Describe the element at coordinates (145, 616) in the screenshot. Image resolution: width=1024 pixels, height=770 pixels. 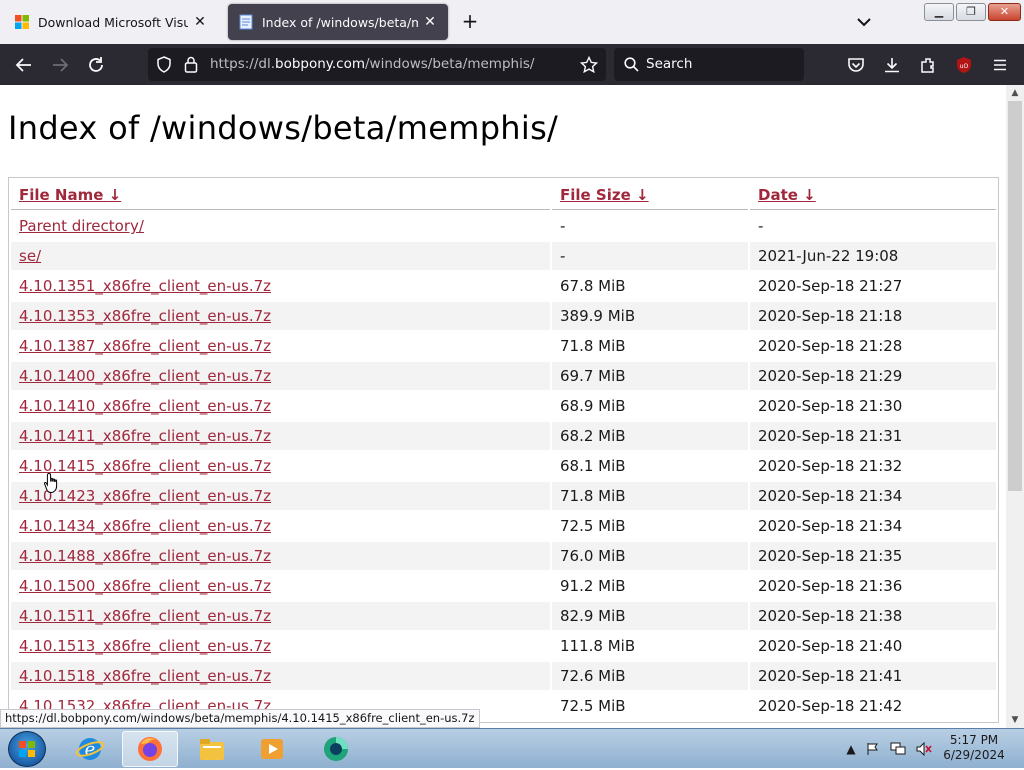
I see `file-link: 4.10.1511_x86fre_client_en-us.7z` at that location.